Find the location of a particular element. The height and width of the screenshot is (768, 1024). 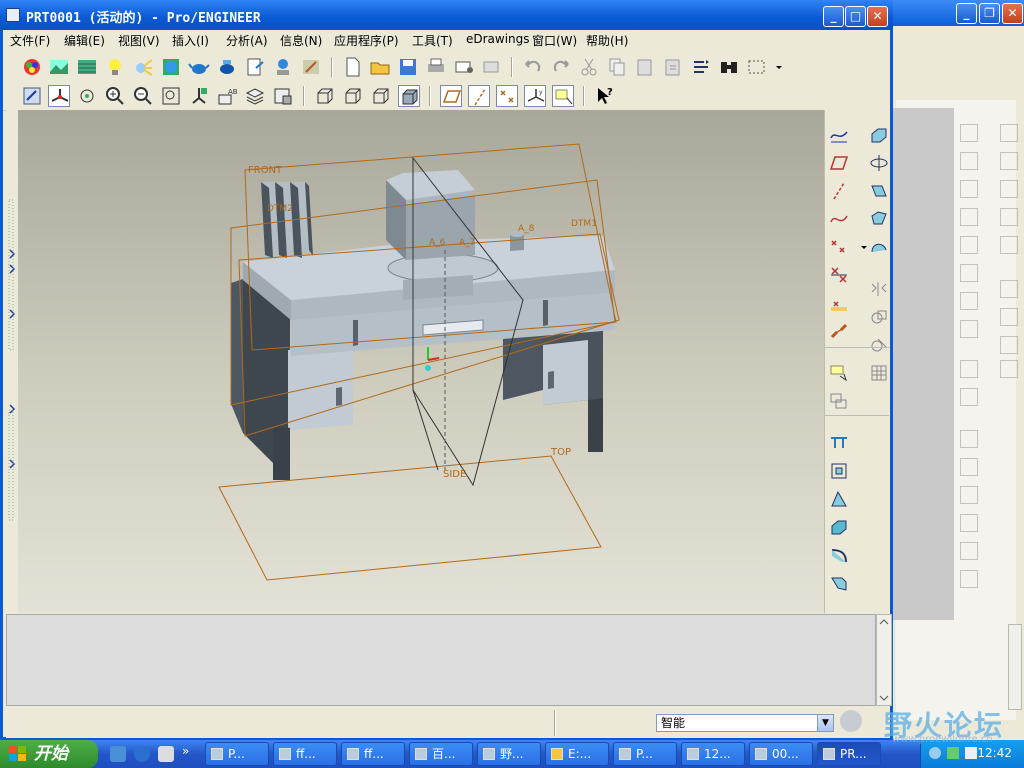

coordinate-systems-toggle: y is located at coordinates (535, 96).